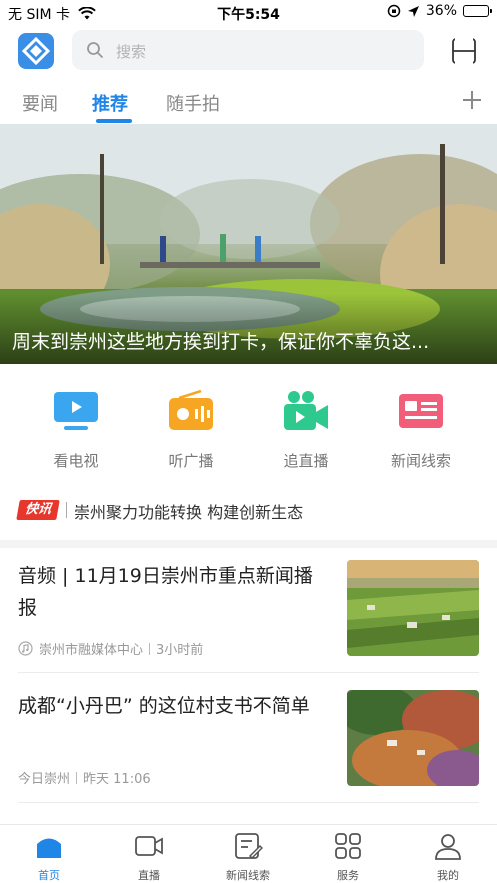 This screenshot has height=883, width=497. I want to click on news-title: 成都“小丹巴” 的这位村支书不简单, so click(164, 706).